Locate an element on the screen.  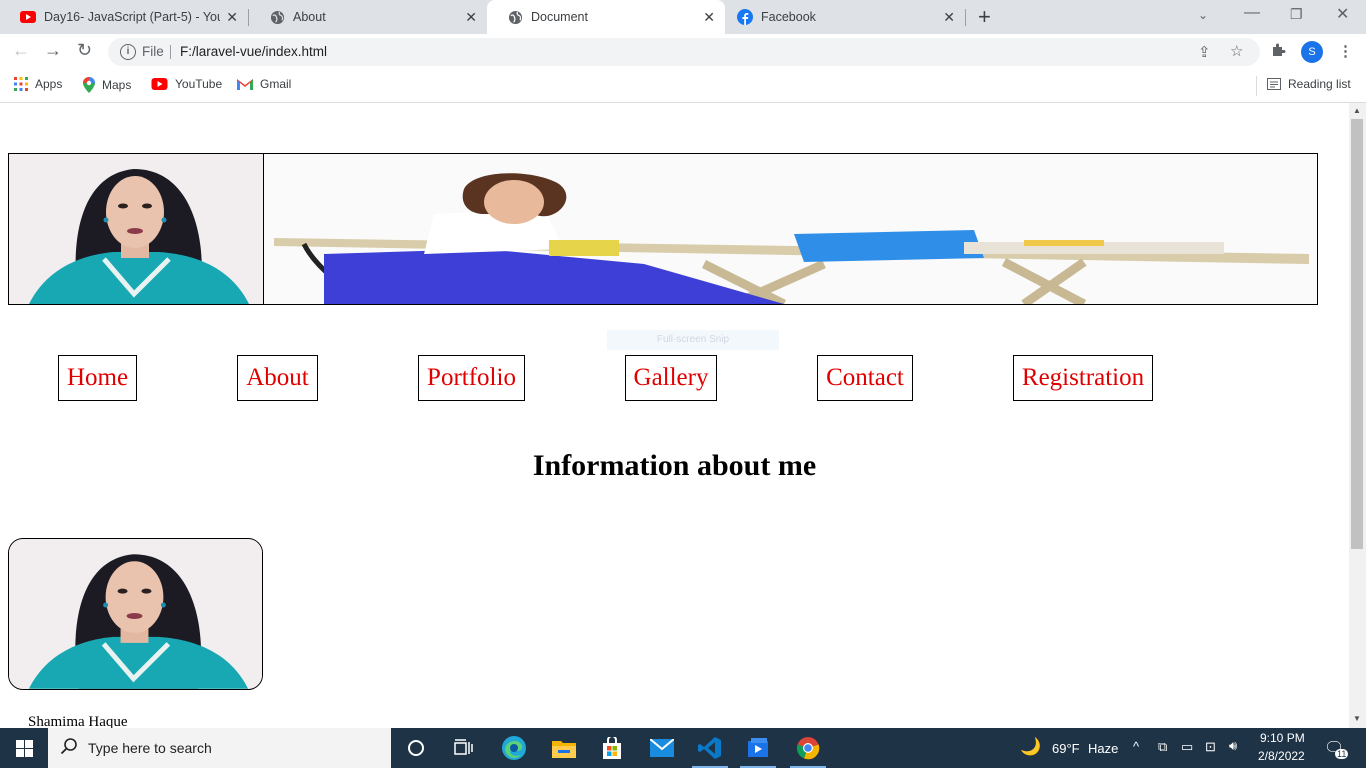
facebook-icon is located at coordinates (745, 17).